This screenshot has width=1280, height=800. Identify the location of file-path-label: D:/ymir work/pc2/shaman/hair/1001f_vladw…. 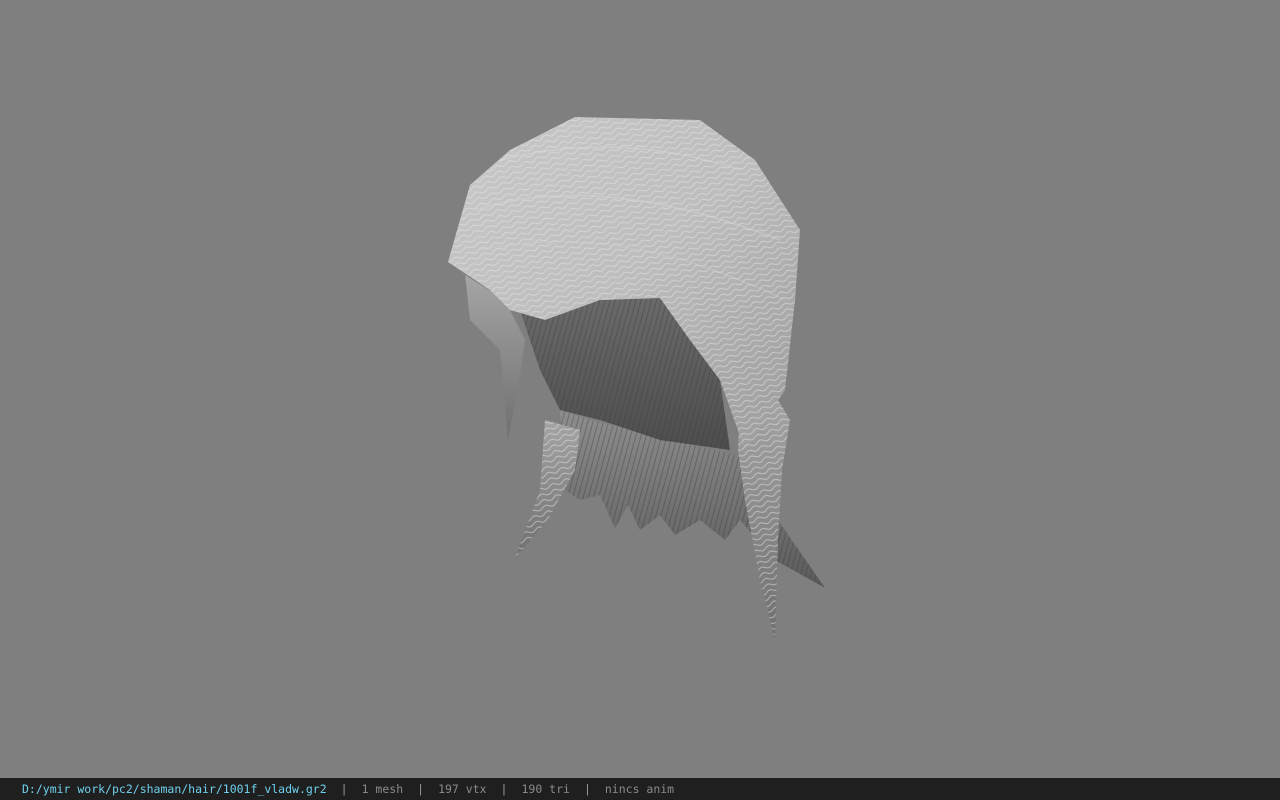
(174, 789).